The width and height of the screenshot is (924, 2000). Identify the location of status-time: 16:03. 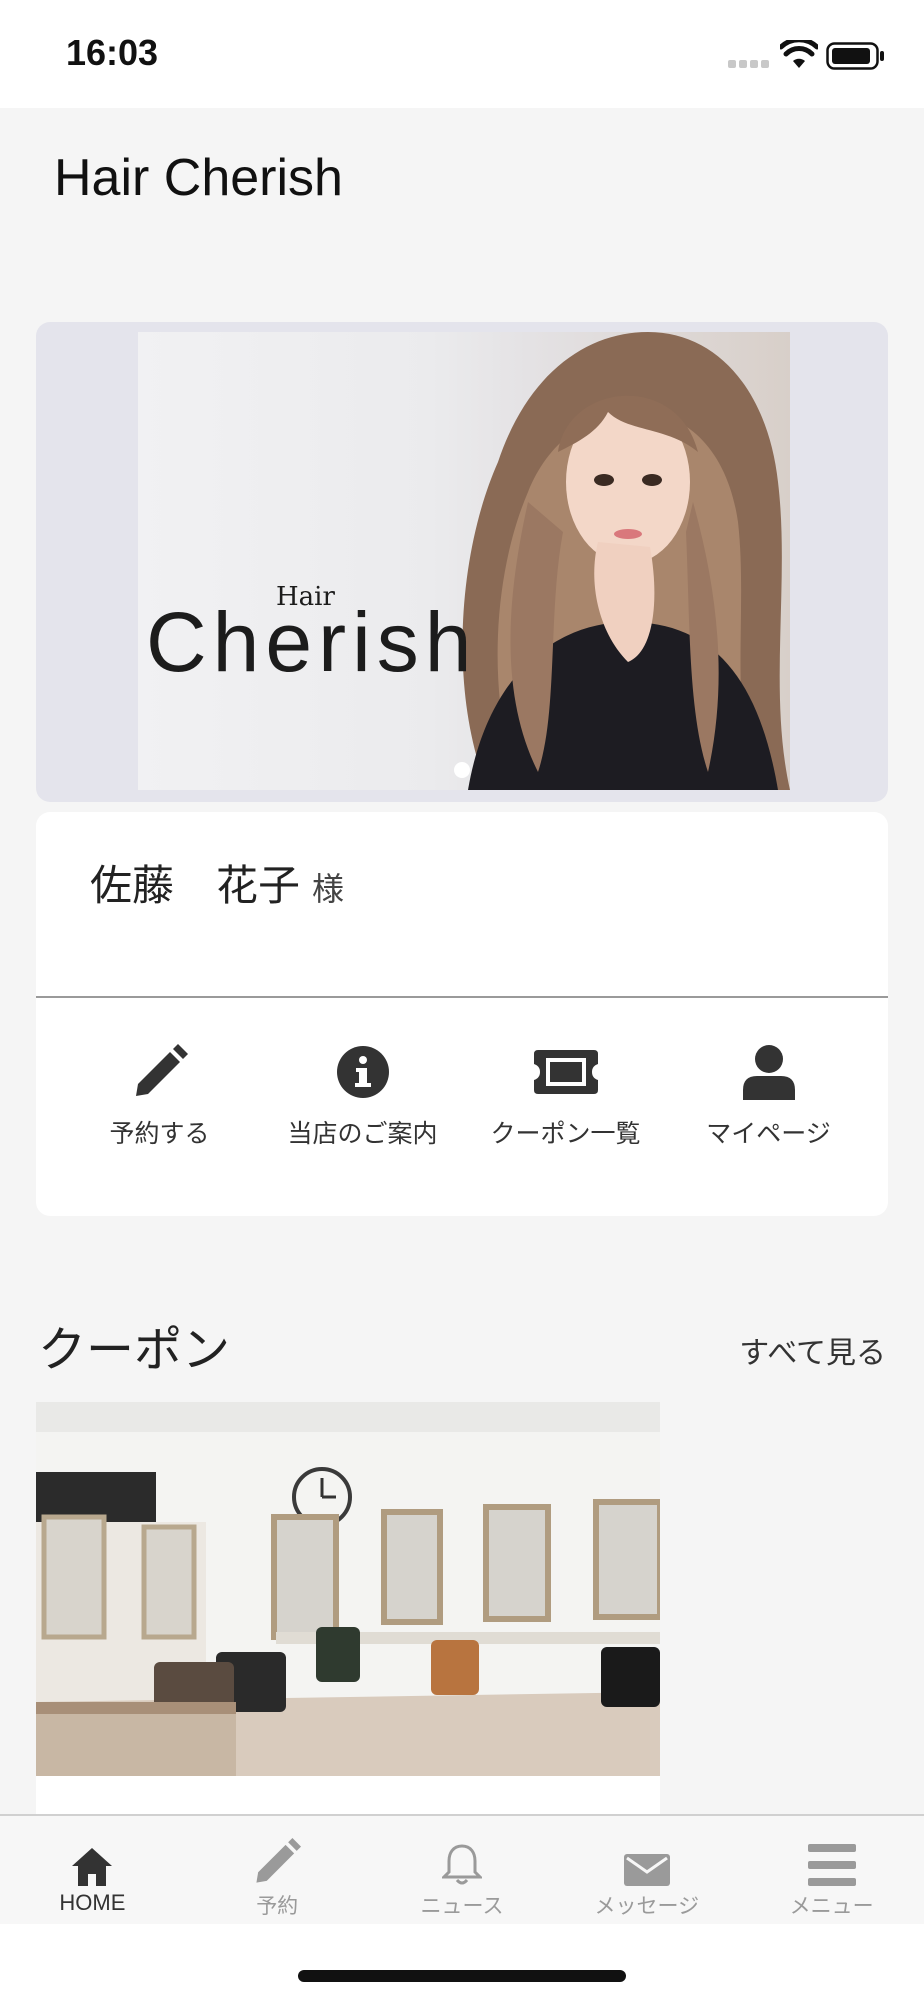
(112, 52).